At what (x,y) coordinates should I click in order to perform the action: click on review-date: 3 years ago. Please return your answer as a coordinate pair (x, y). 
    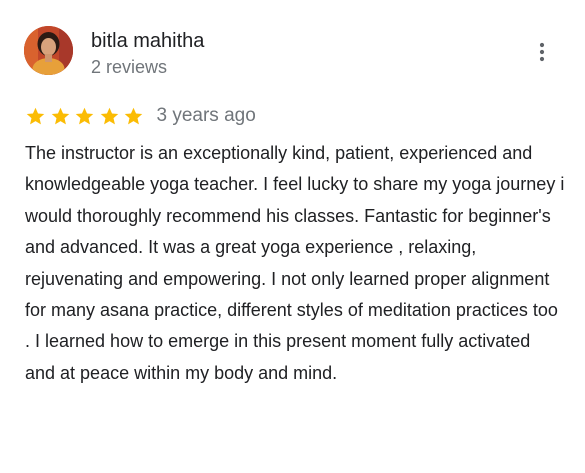
    Looking at the image, I should click on (206, 115).